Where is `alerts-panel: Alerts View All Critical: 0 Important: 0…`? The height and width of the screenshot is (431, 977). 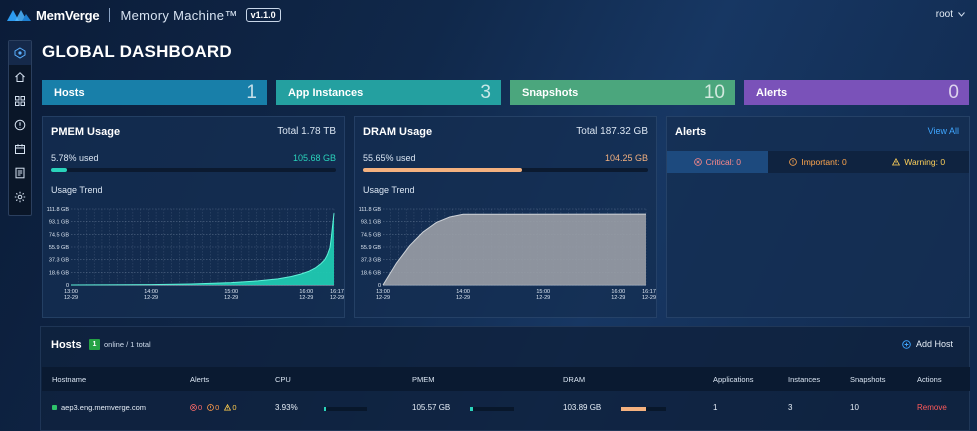
alerts-panel: Alerts View All Critical: 0 Important: 0… is located at coordinates (818, 217).